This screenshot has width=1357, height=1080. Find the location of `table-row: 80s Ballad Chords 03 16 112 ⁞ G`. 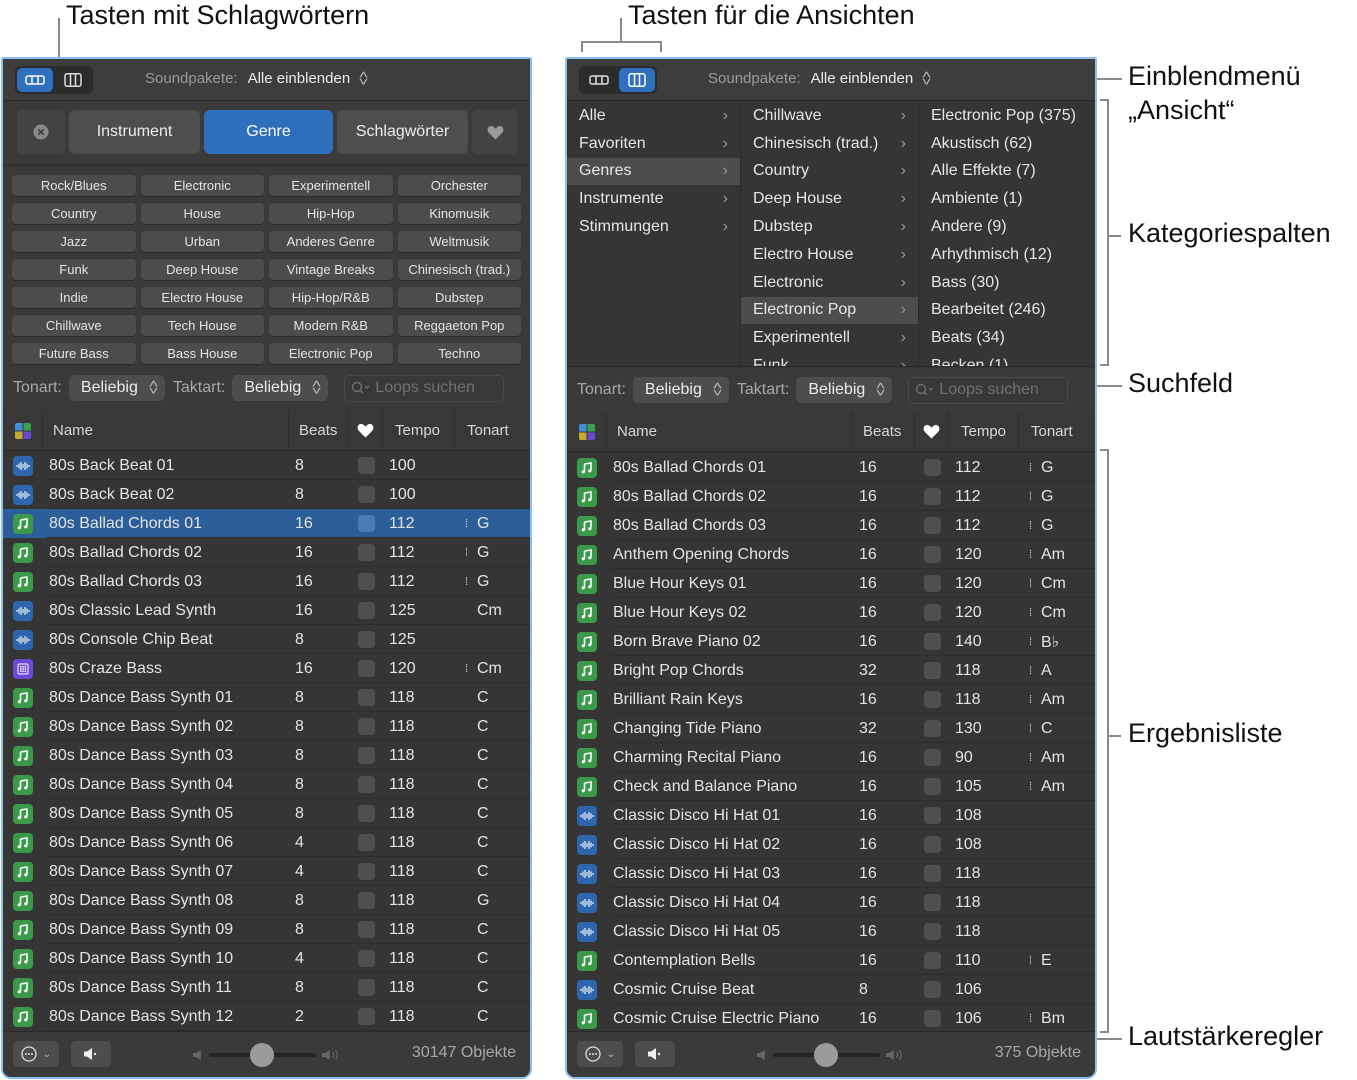

table-row: 80s Ballad Chords 03 16 112 ⁞ G is located at coordinates (266, 581).